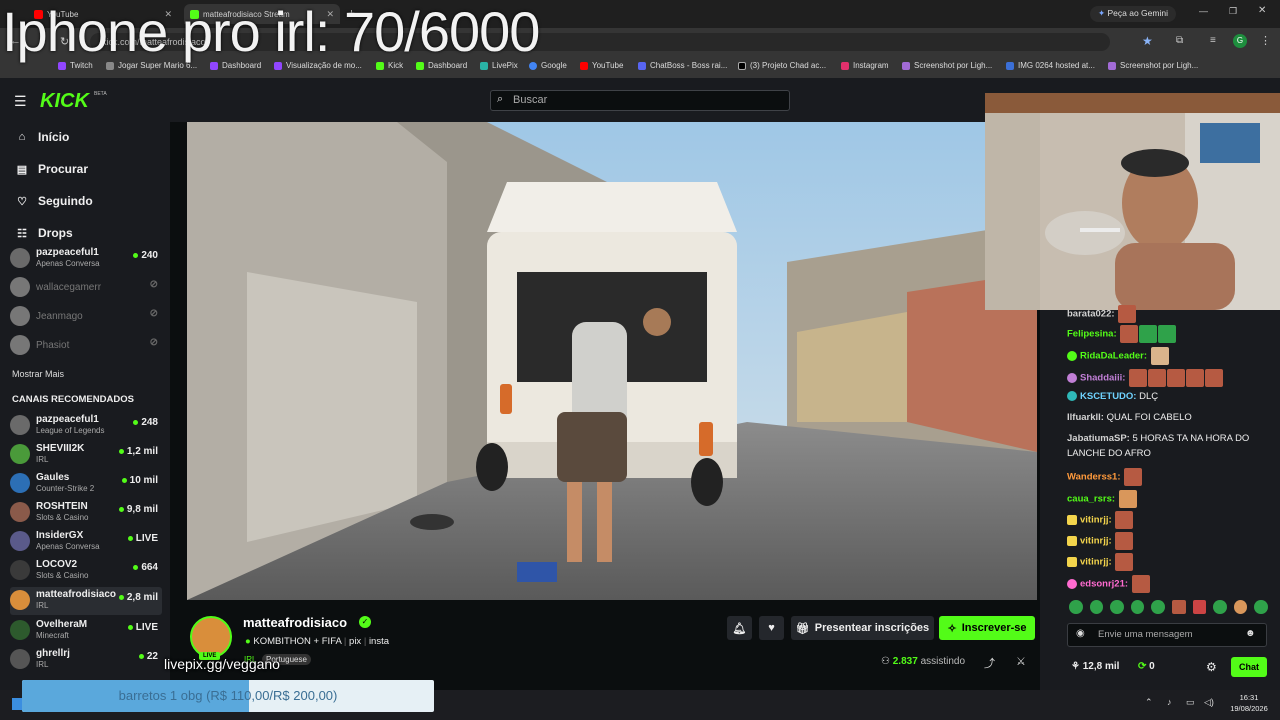  Describe the element at coordinates (86, 571) in the screenshot. I see `sidebar-channel: LOCOV2 Slots & Casino 664` at that location.